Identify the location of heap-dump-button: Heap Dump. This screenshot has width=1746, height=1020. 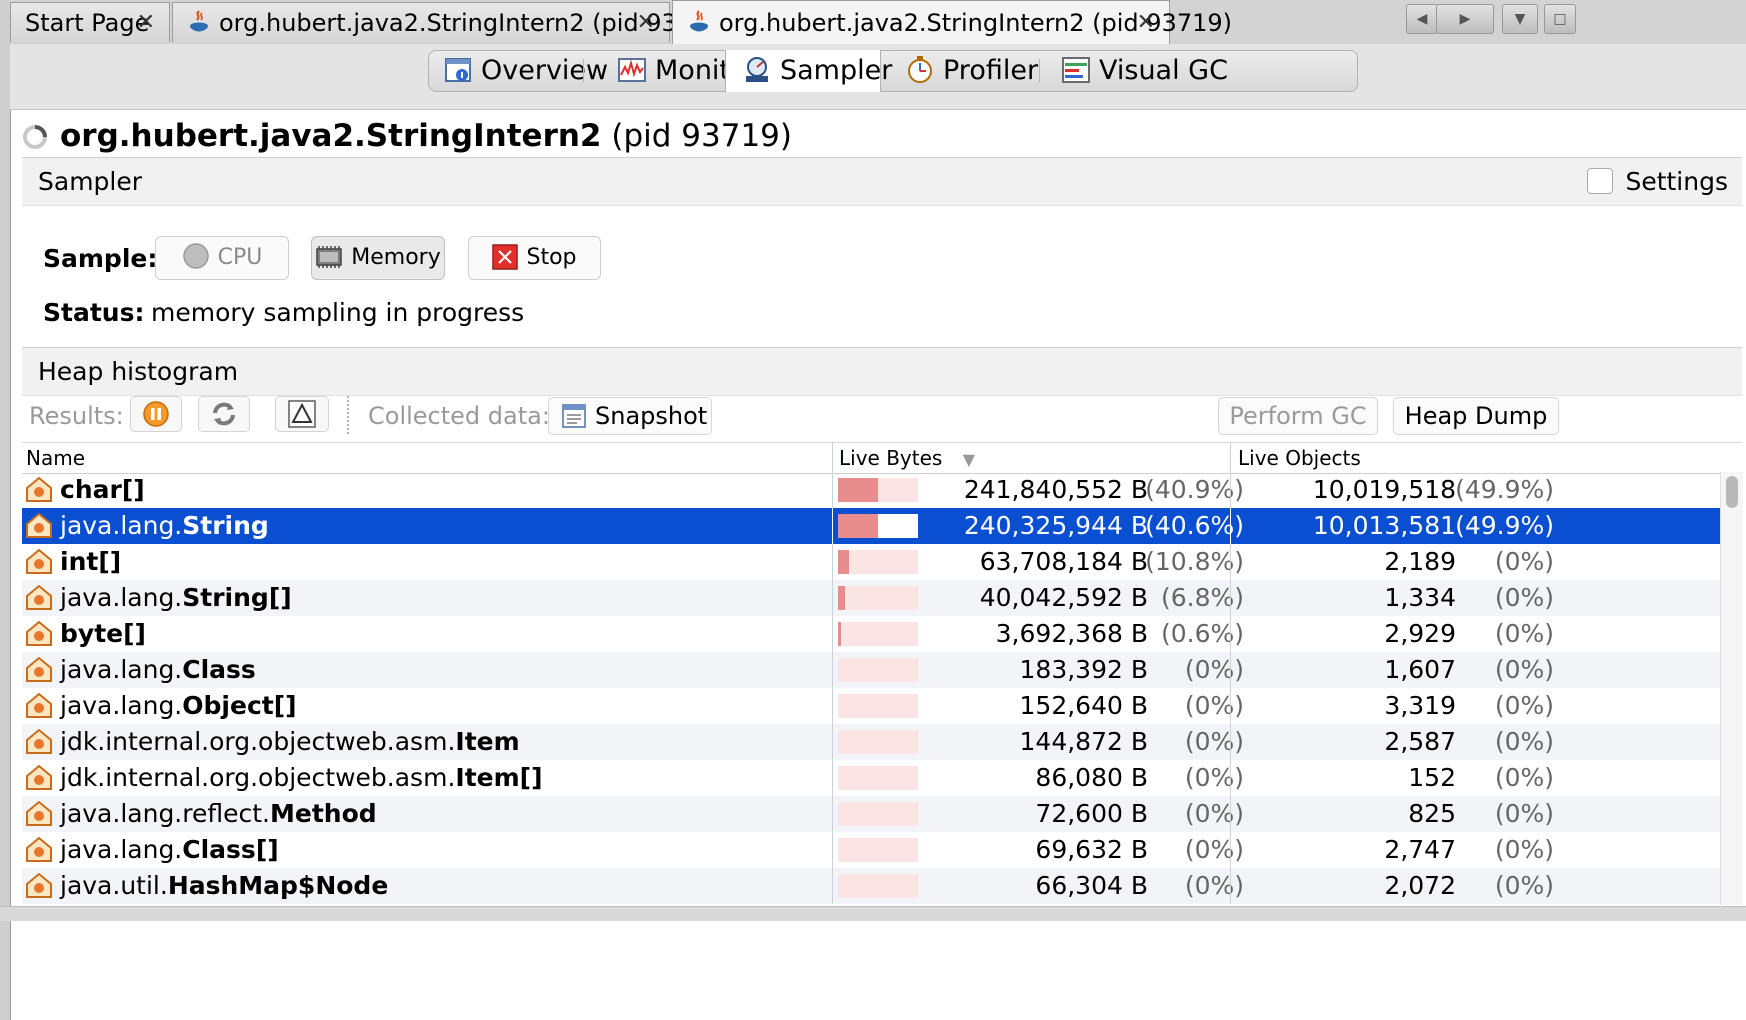
(1476, 416).